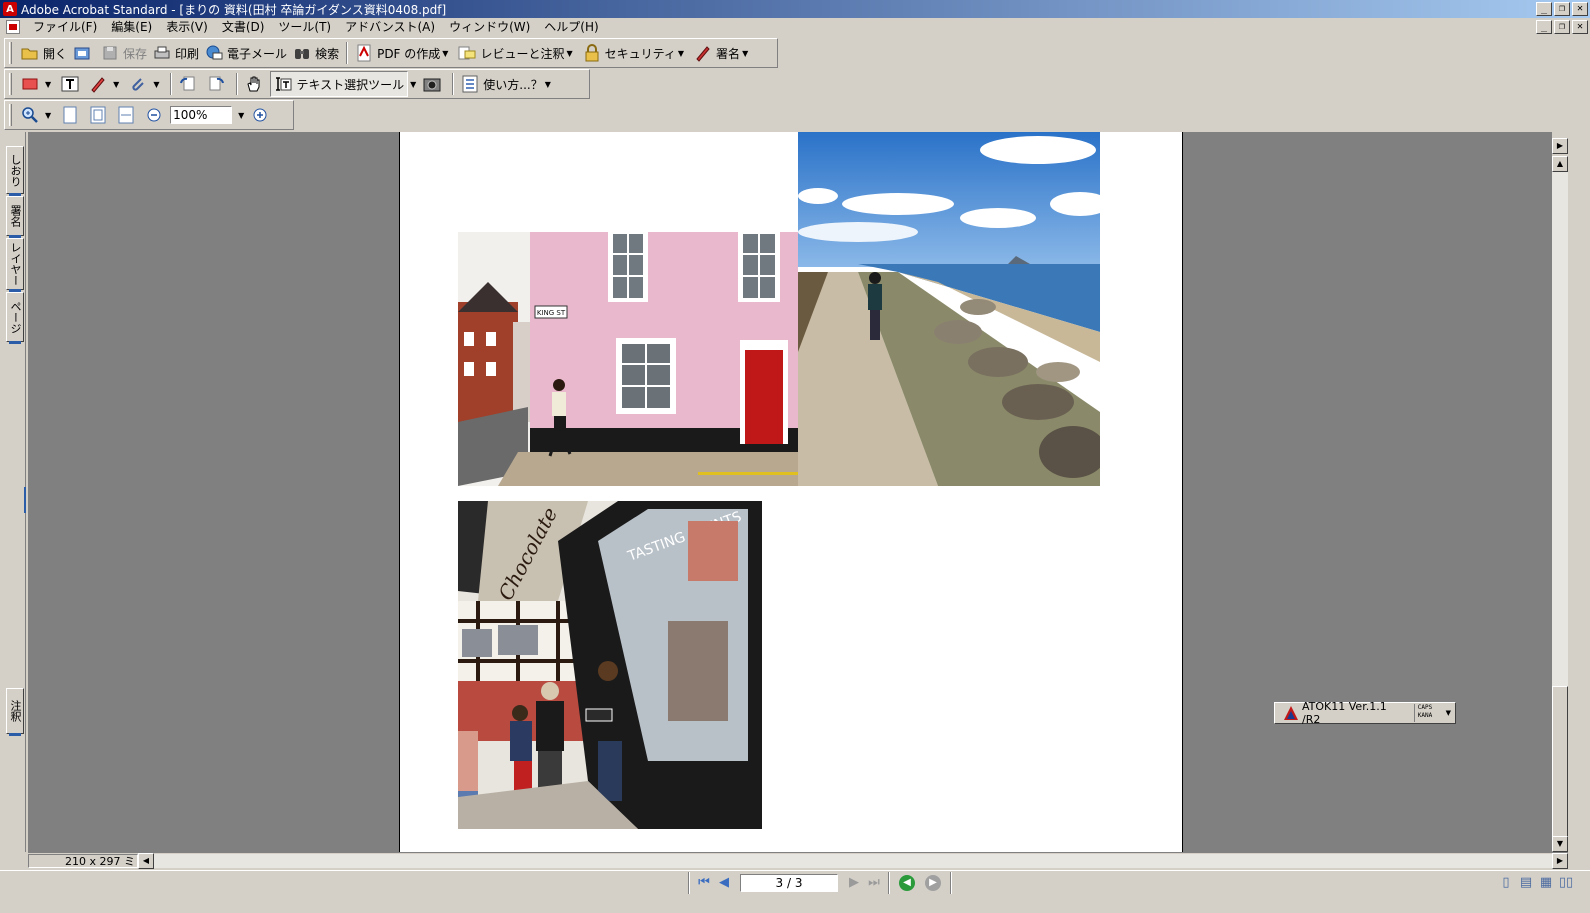  I want to click on open-button: 開く, so click(44, 53).